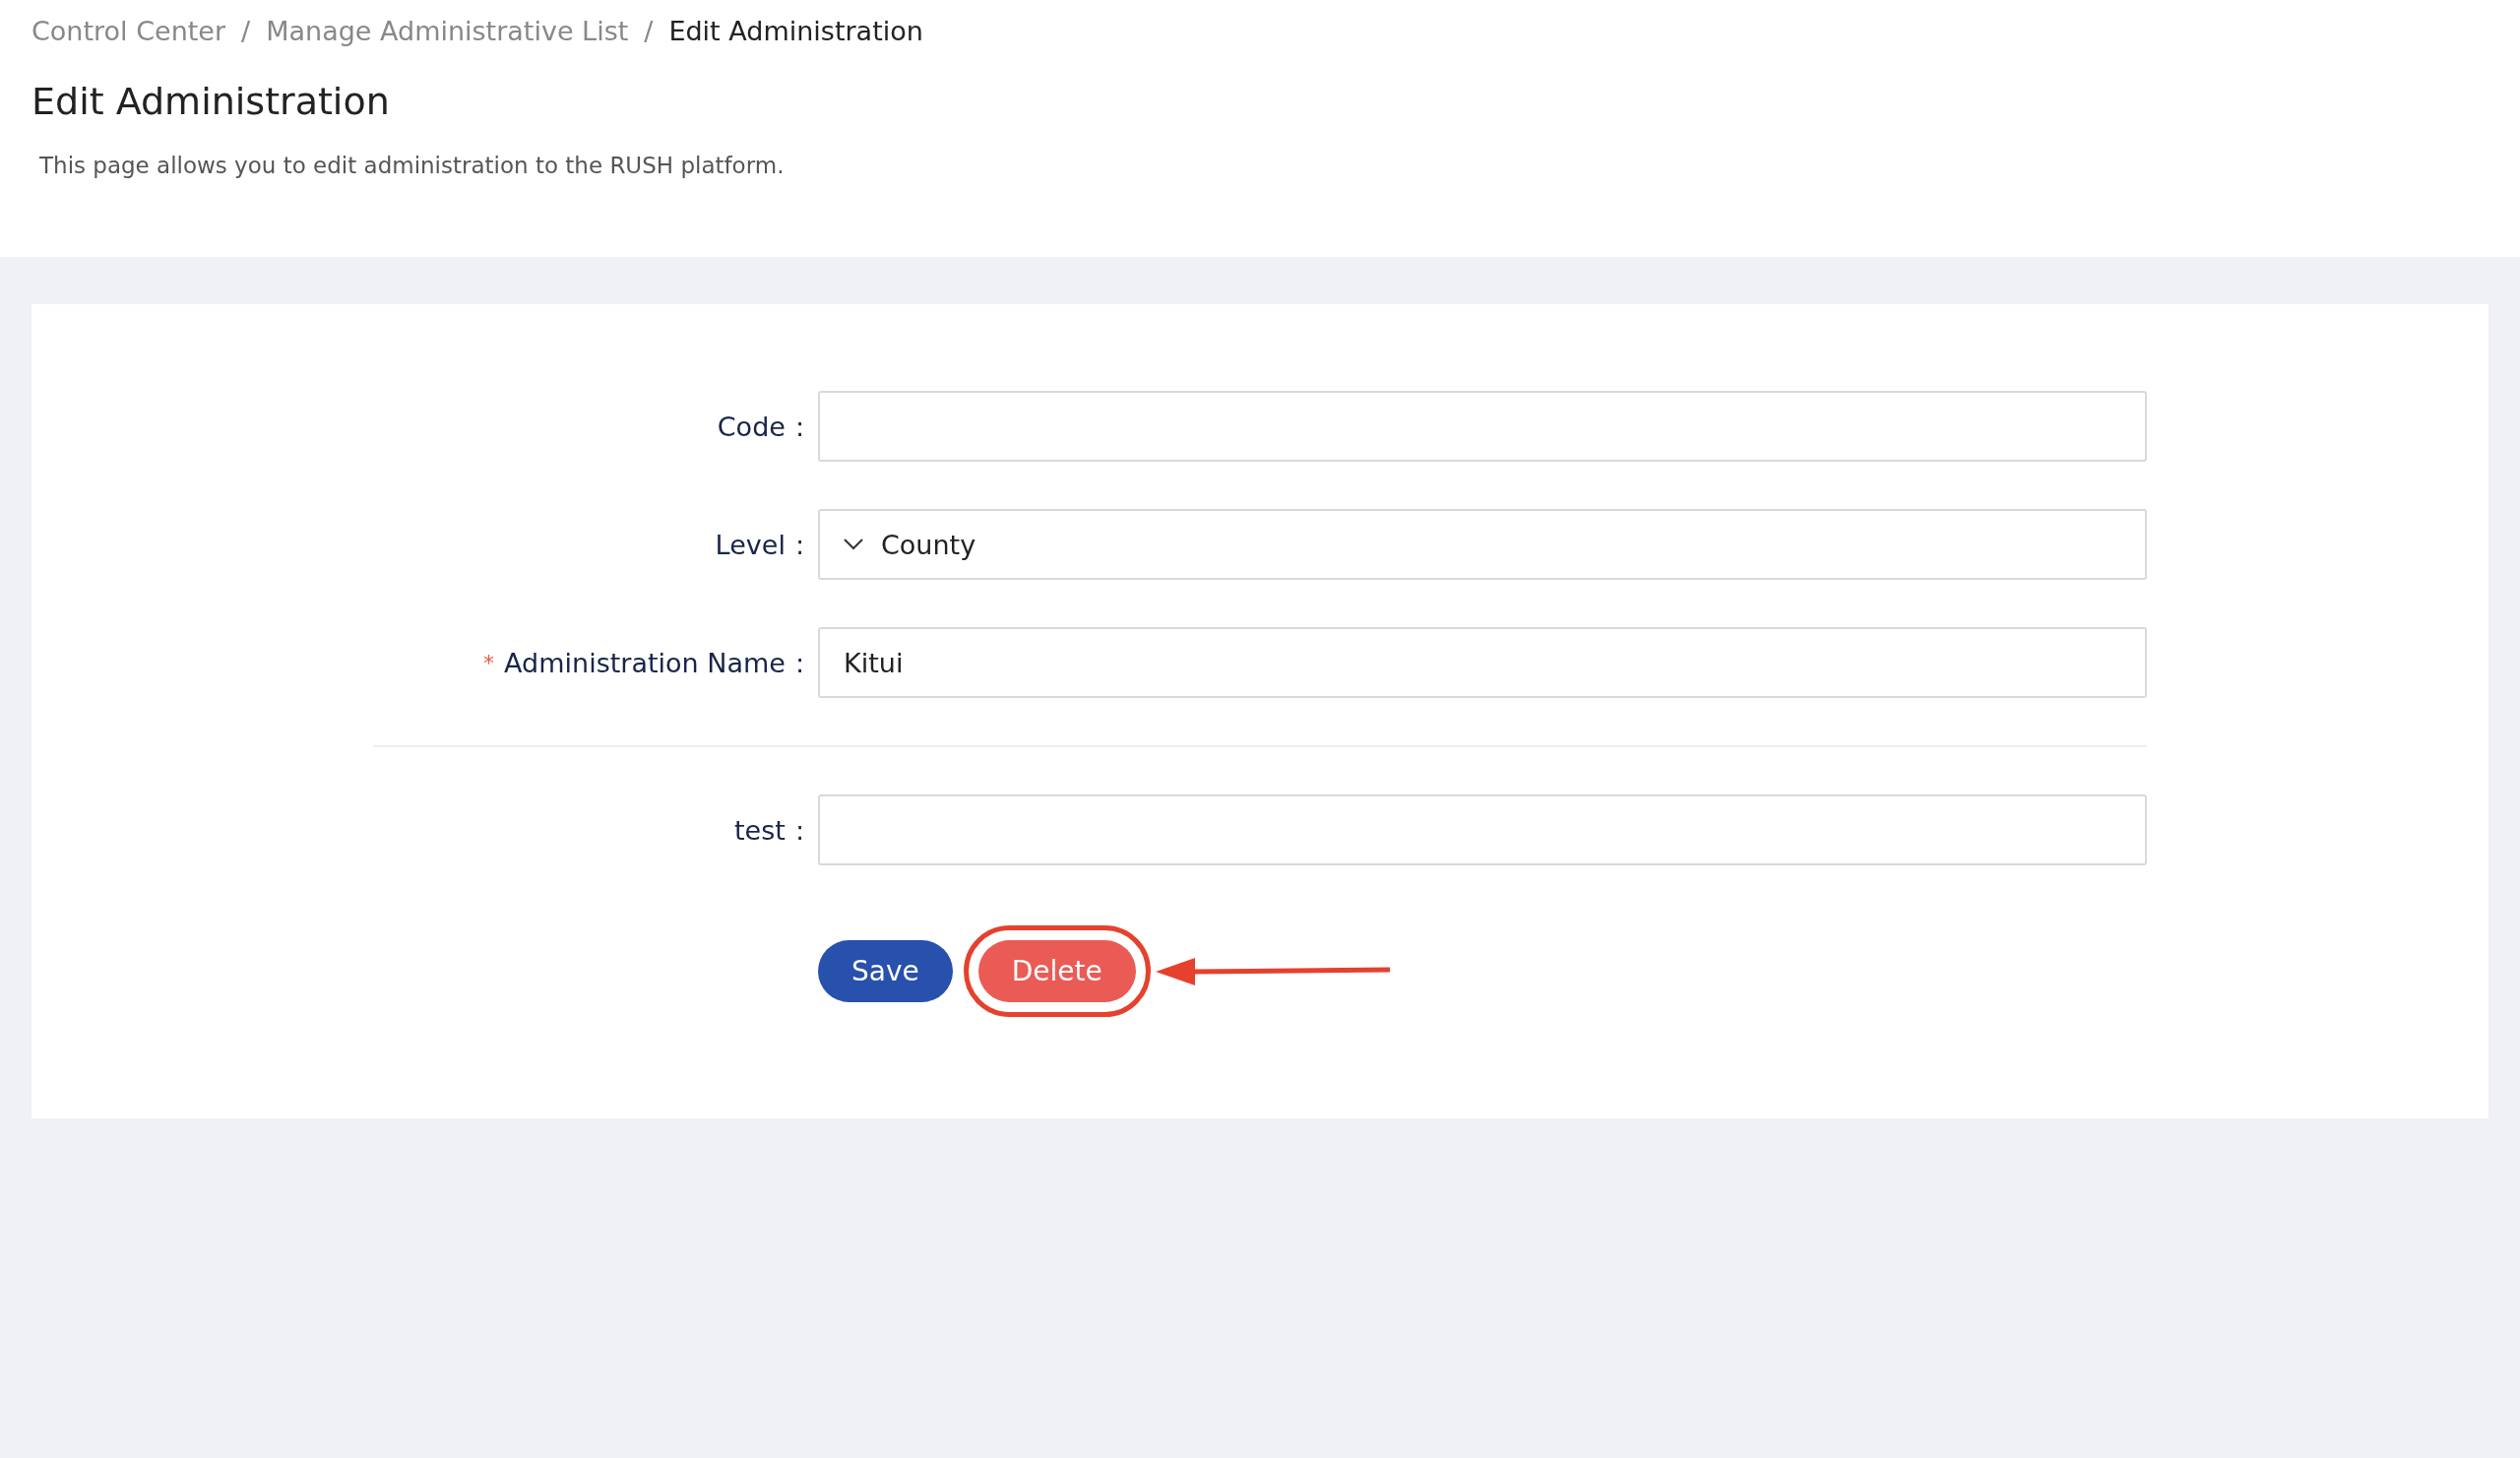  What do you see at coordinates (489, 662) in the screenshot?
I see `required-mark: *` at bounding box center [489, 662].